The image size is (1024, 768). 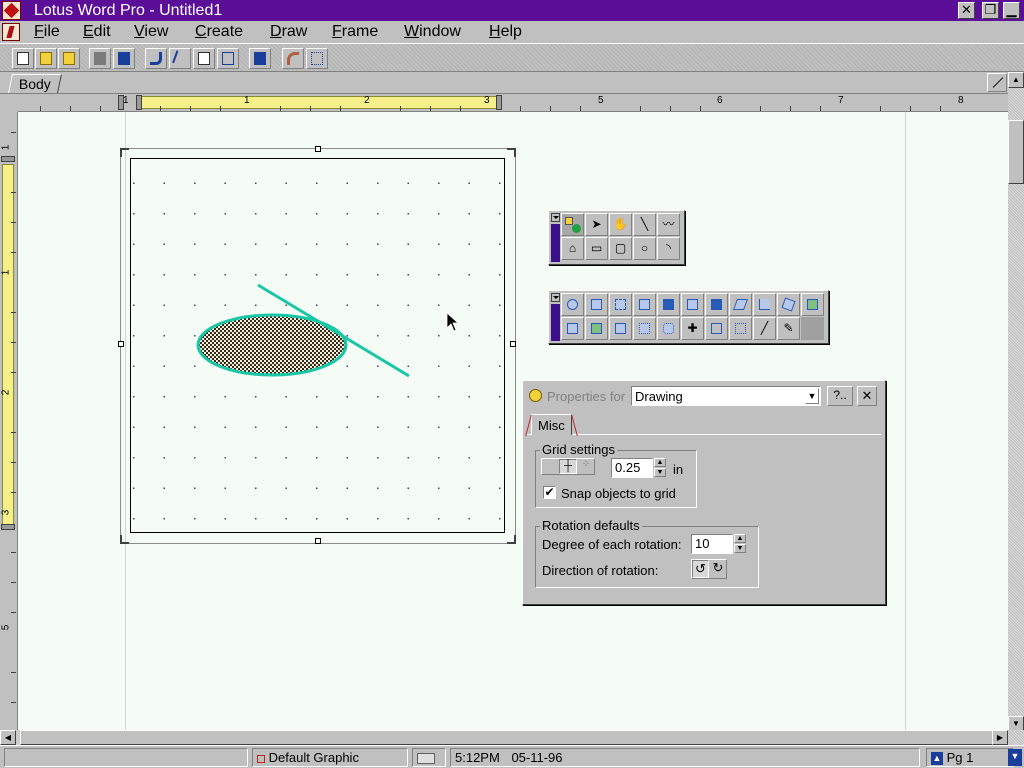 What do you see at coordinates (966, 10) in the screenshot?
I see `close-icon: ✕` at bounding box center [966, 10].